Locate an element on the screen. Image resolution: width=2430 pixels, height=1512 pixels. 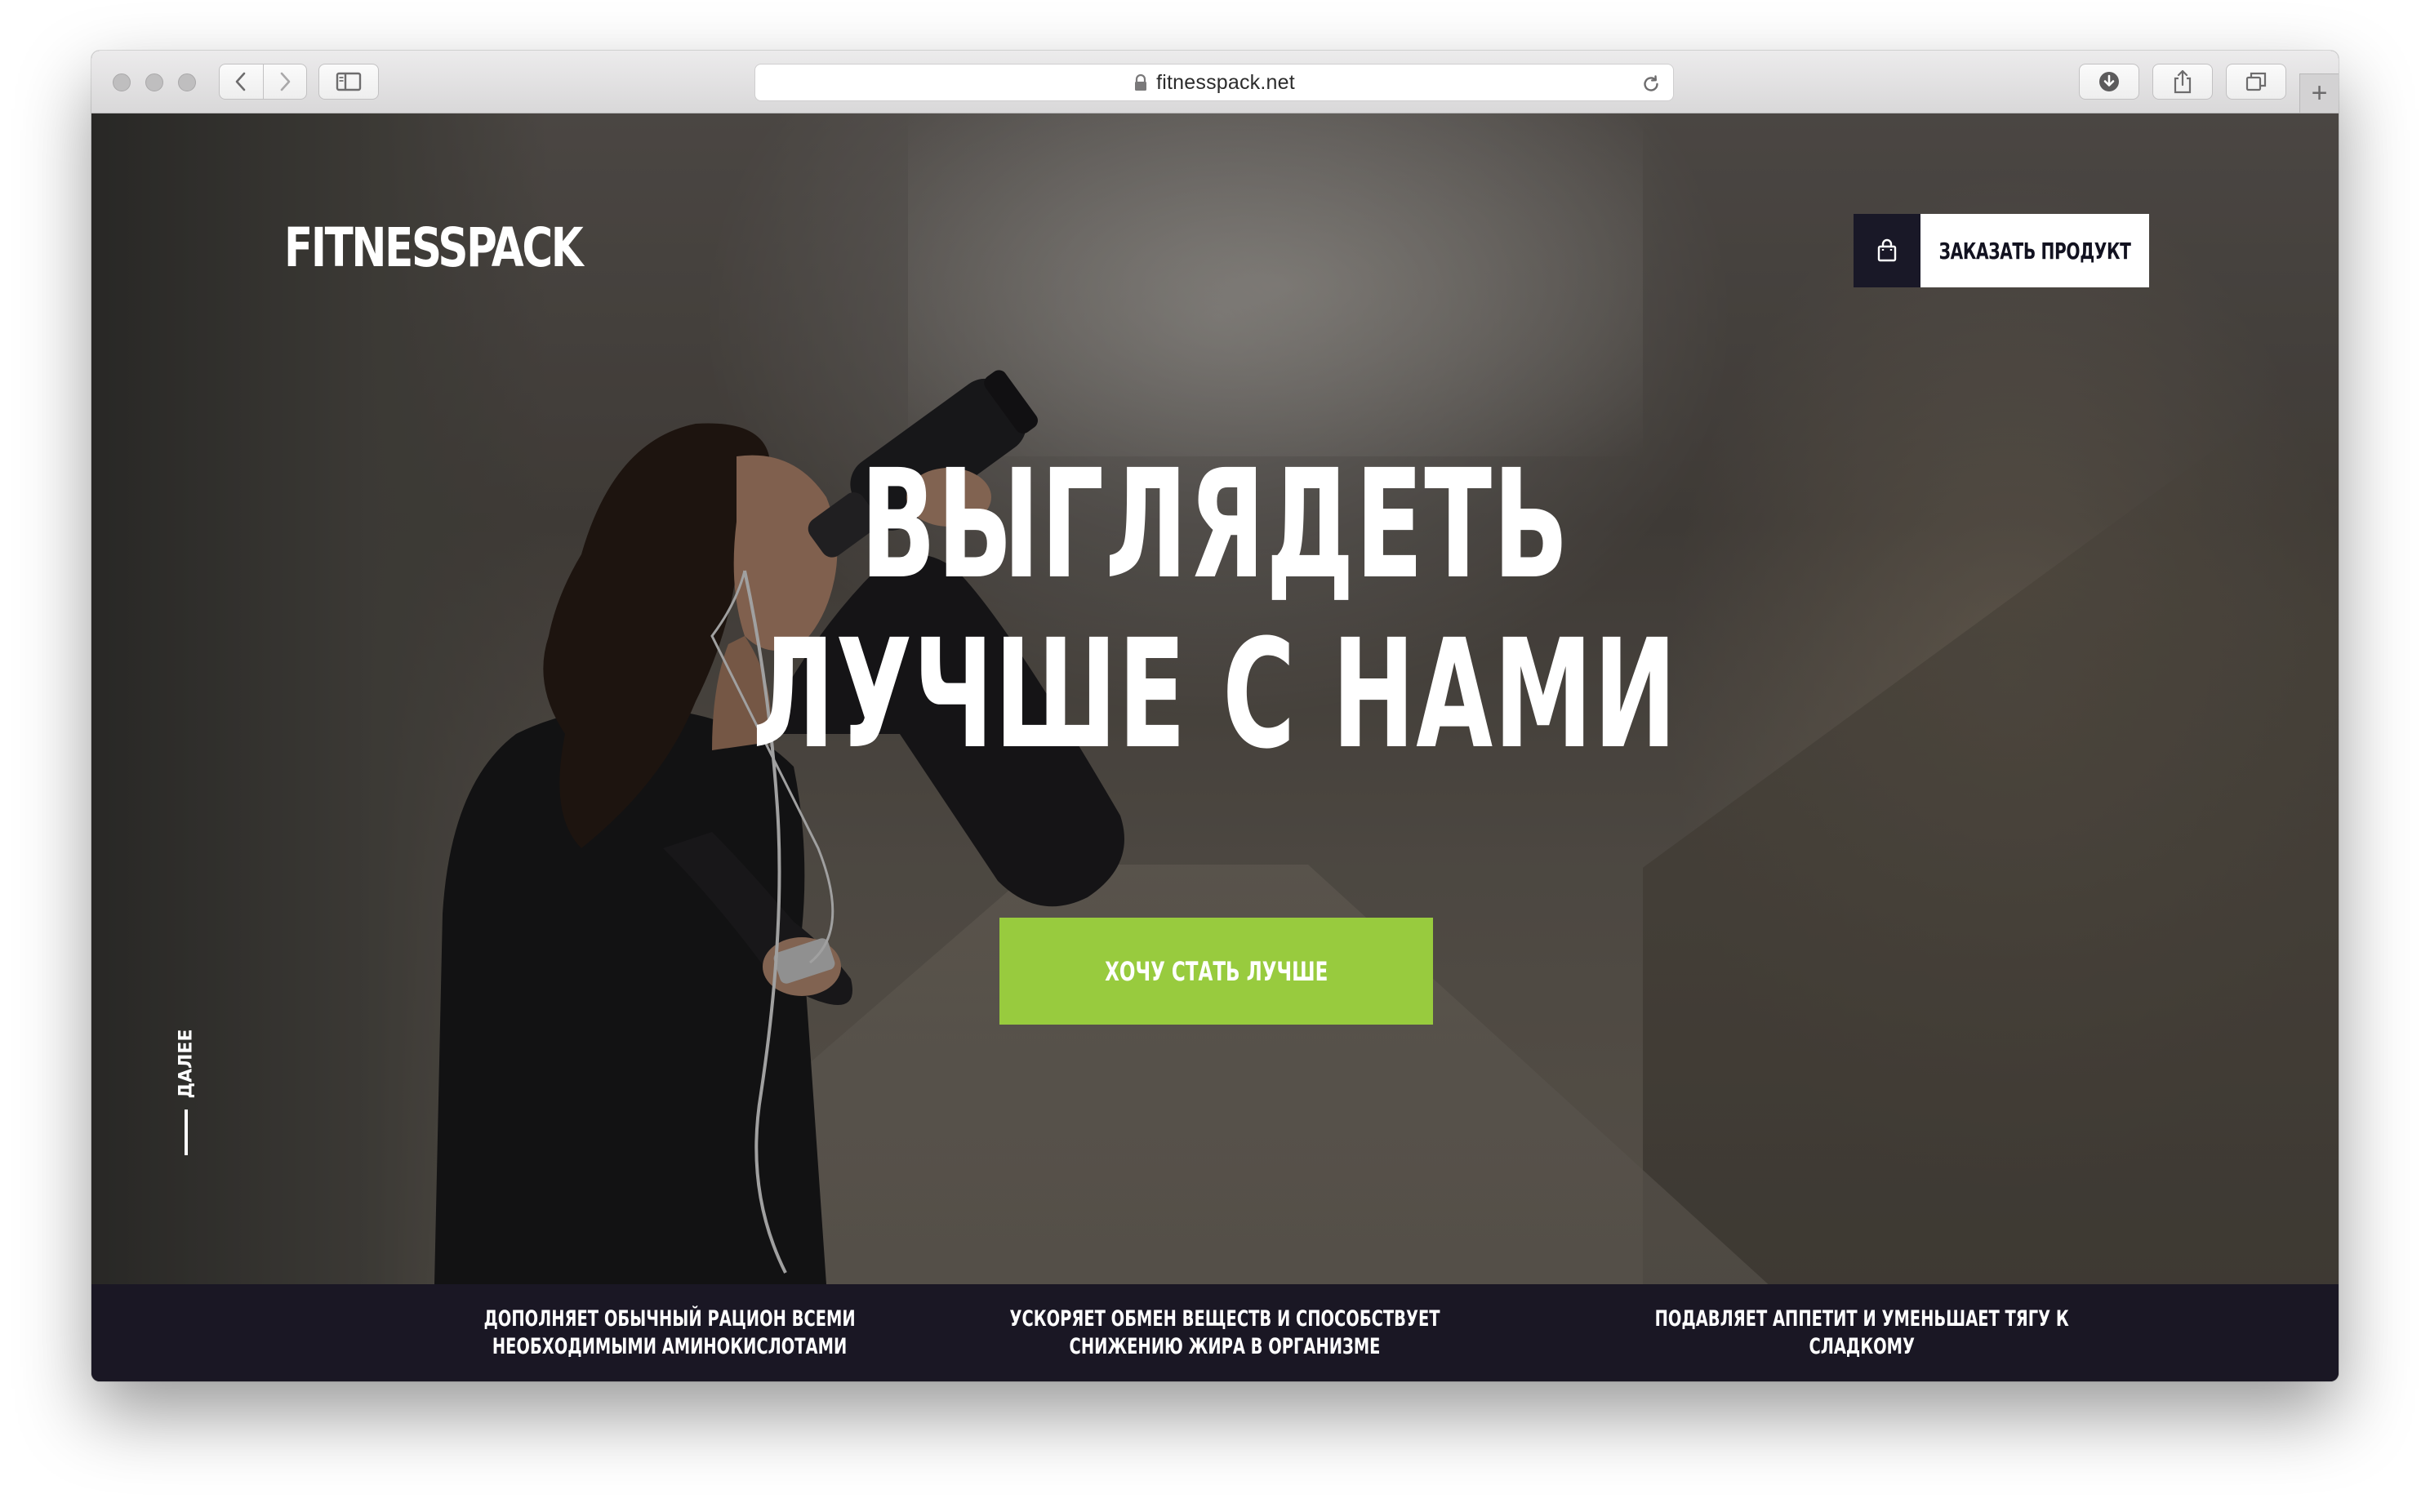
headline-line-1: ВЫГЛЯДЕТЬ is located at coordinates (1215, 525).